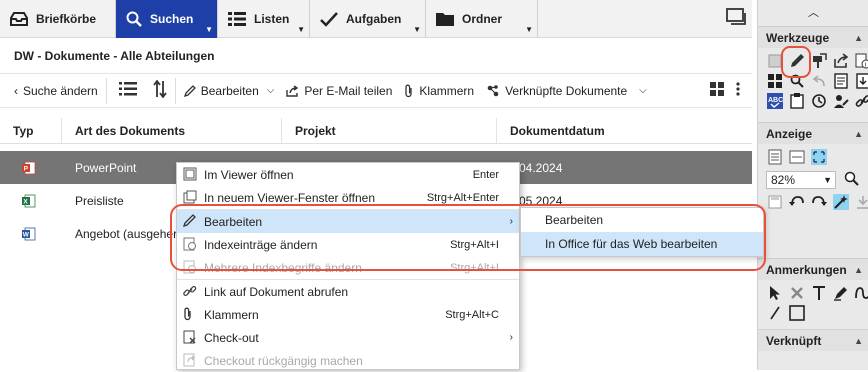 The image size is (868, 372). What do you see at coordinates (841, 61) in the screenshot?
I see `export-icon` at bounding box center [841, 61].